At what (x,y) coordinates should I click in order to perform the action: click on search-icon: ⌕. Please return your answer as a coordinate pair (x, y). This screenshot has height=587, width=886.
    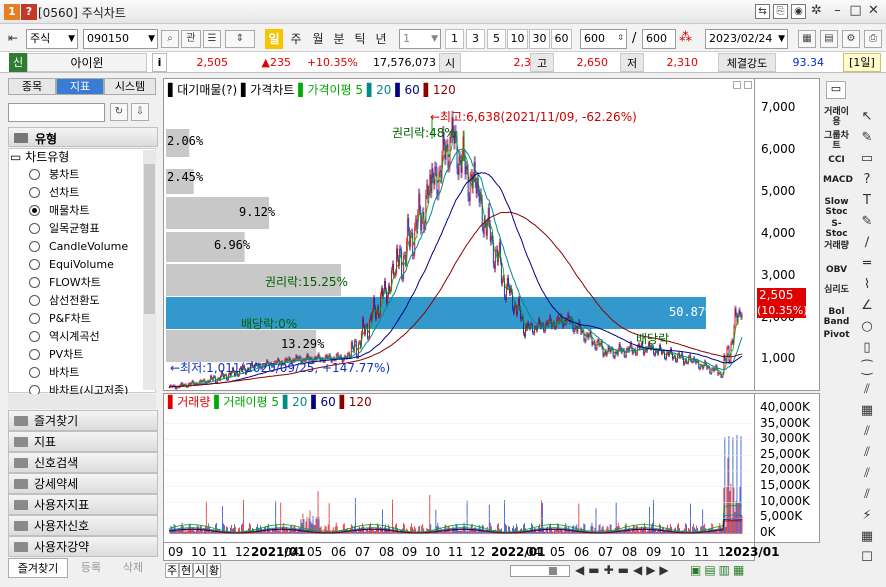
    Looking at the image, I should click on (170, 39).